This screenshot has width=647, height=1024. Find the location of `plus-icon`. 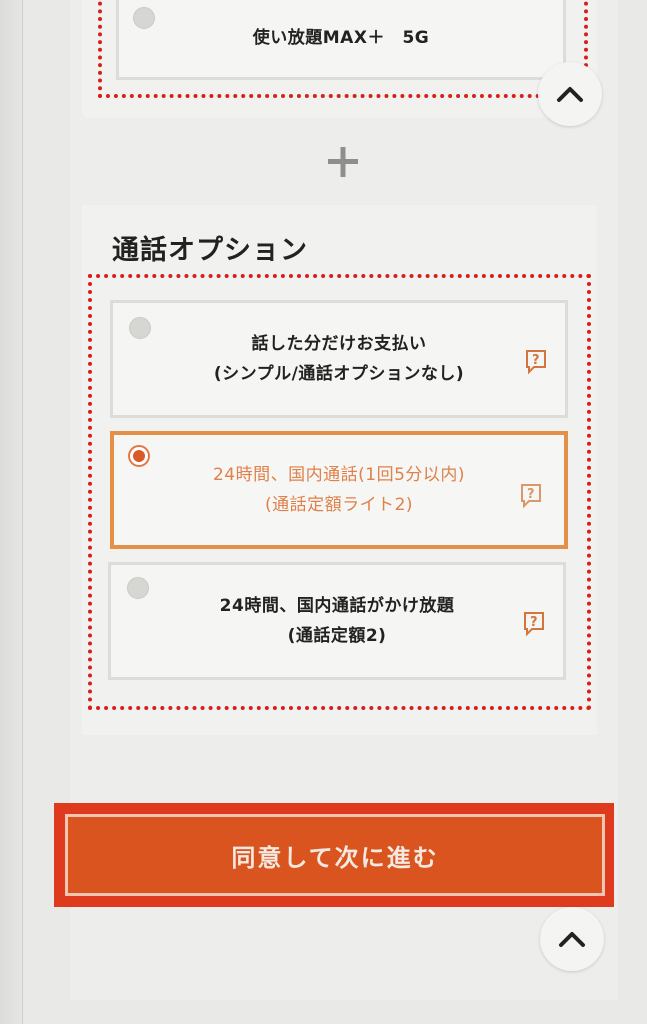

plus-icon is located at coordinates (343, 162).